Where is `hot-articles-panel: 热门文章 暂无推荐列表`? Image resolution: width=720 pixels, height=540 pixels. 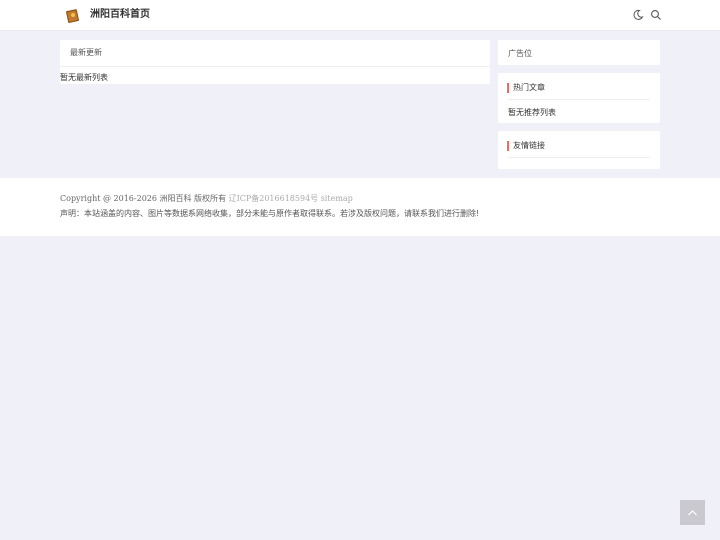 hot-articles-panel: 热门文章 暂无推荐列表 is located at coordinates (579, 98).